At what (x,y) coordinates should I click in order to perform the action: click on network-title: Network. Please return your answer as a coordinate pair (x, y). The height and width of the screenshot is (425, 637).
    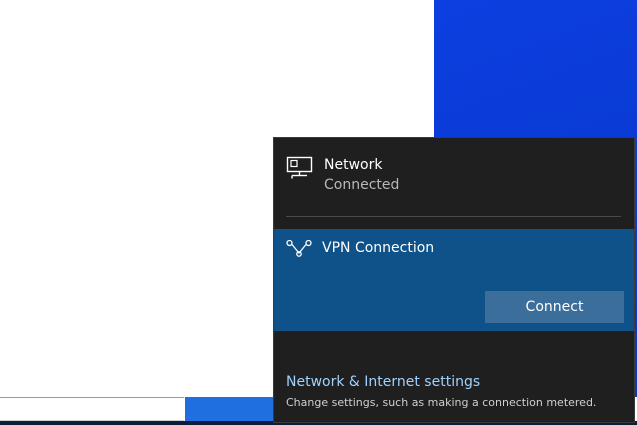
    Looking at the image, I should click on (353, 165).